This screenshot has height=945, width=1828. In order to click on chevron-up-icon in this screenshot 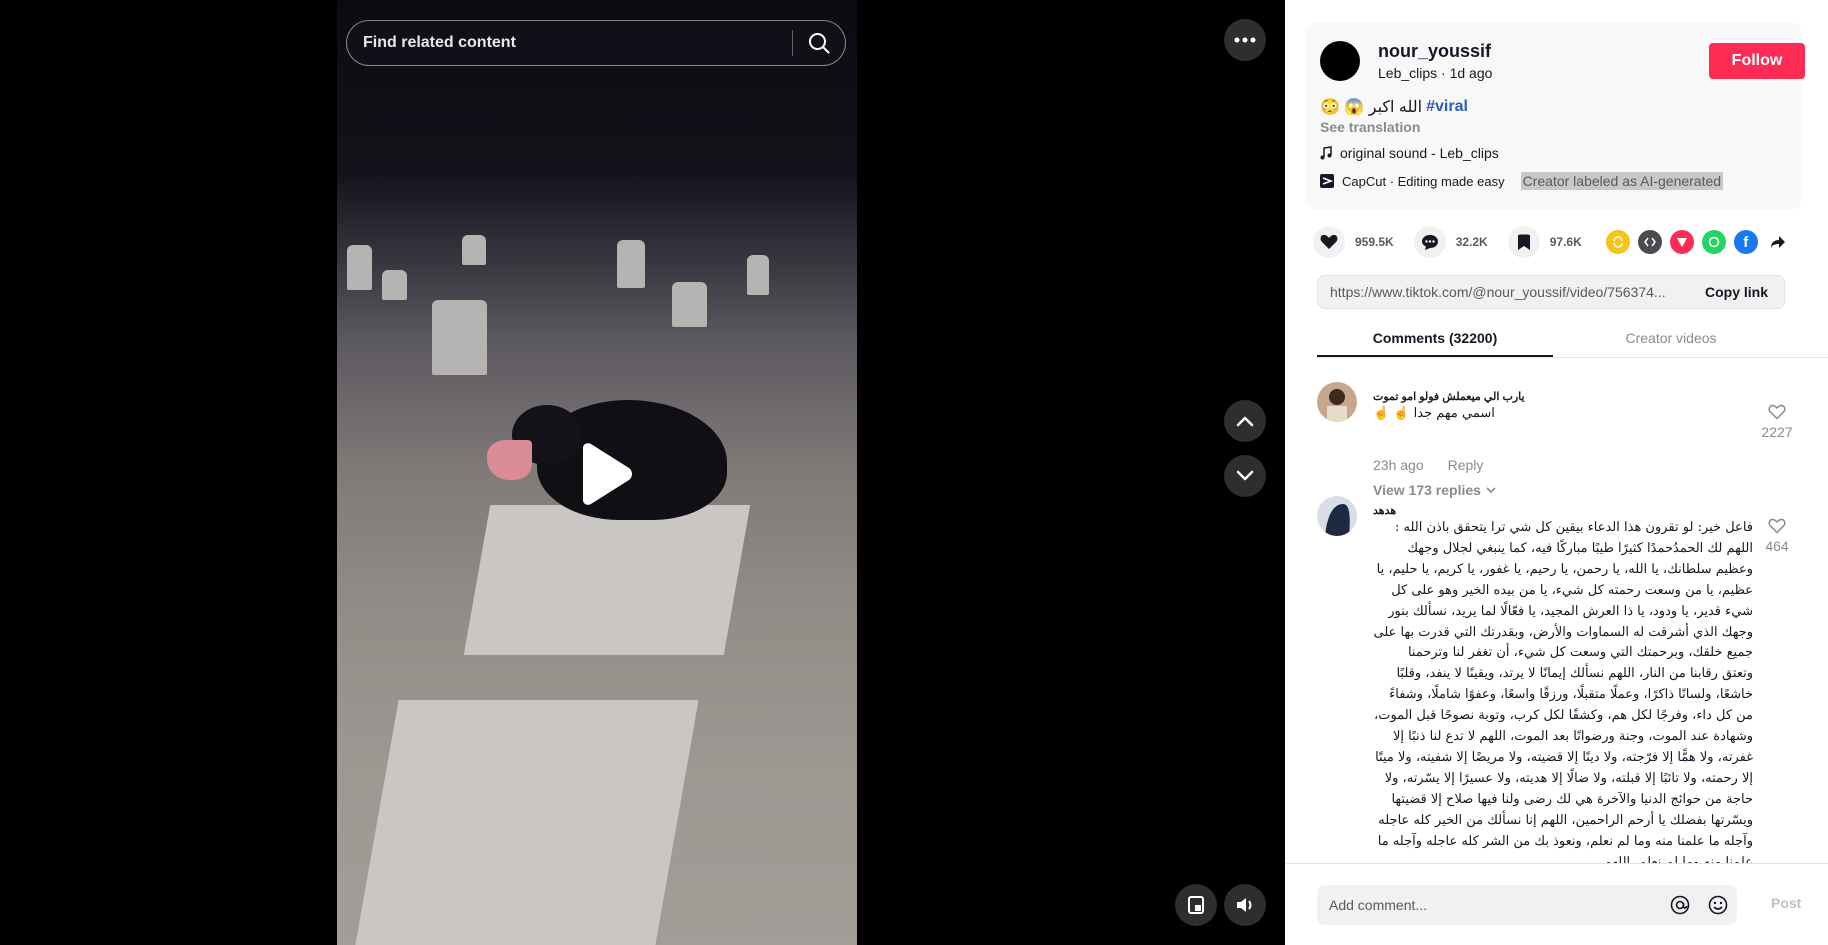, I will do `click(1245, 421)`.